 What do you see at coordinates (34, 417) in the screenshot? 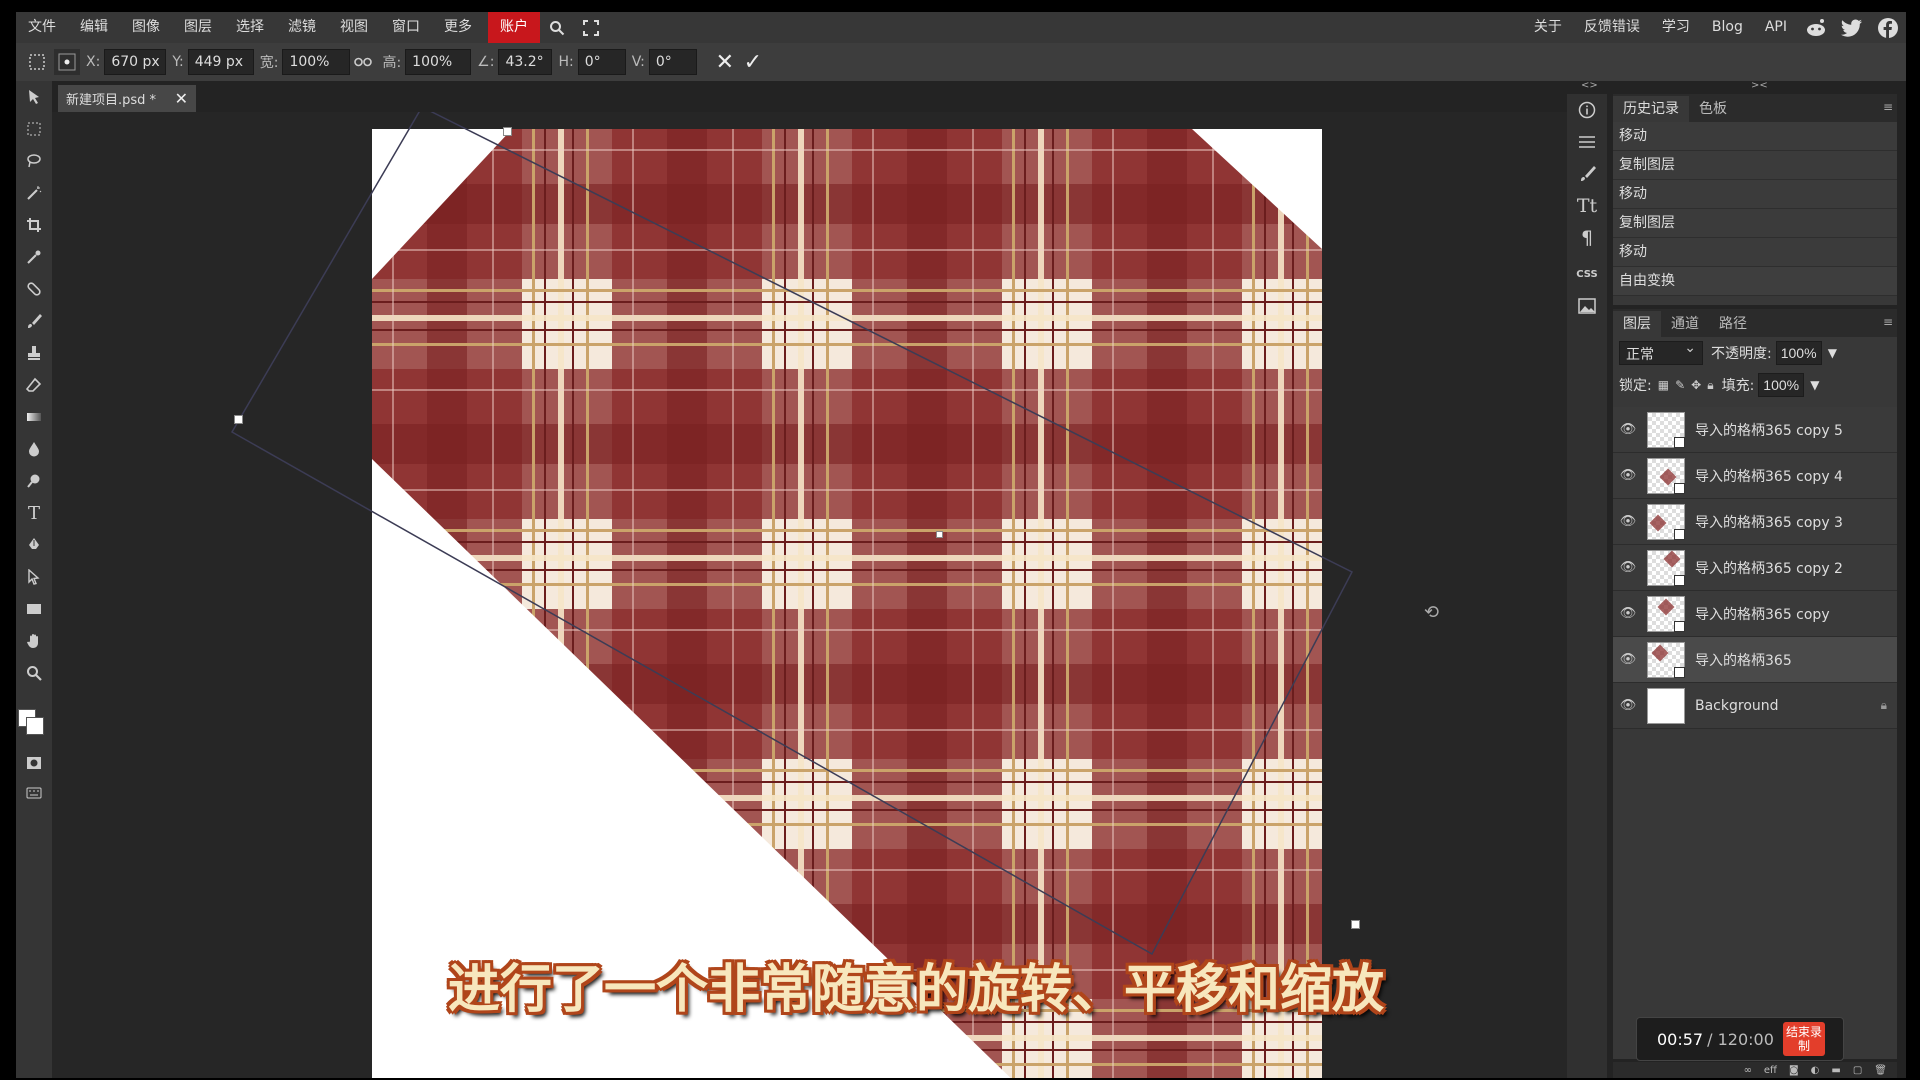
I see `gradient-tool-icon` at bounding box center [34, 417].